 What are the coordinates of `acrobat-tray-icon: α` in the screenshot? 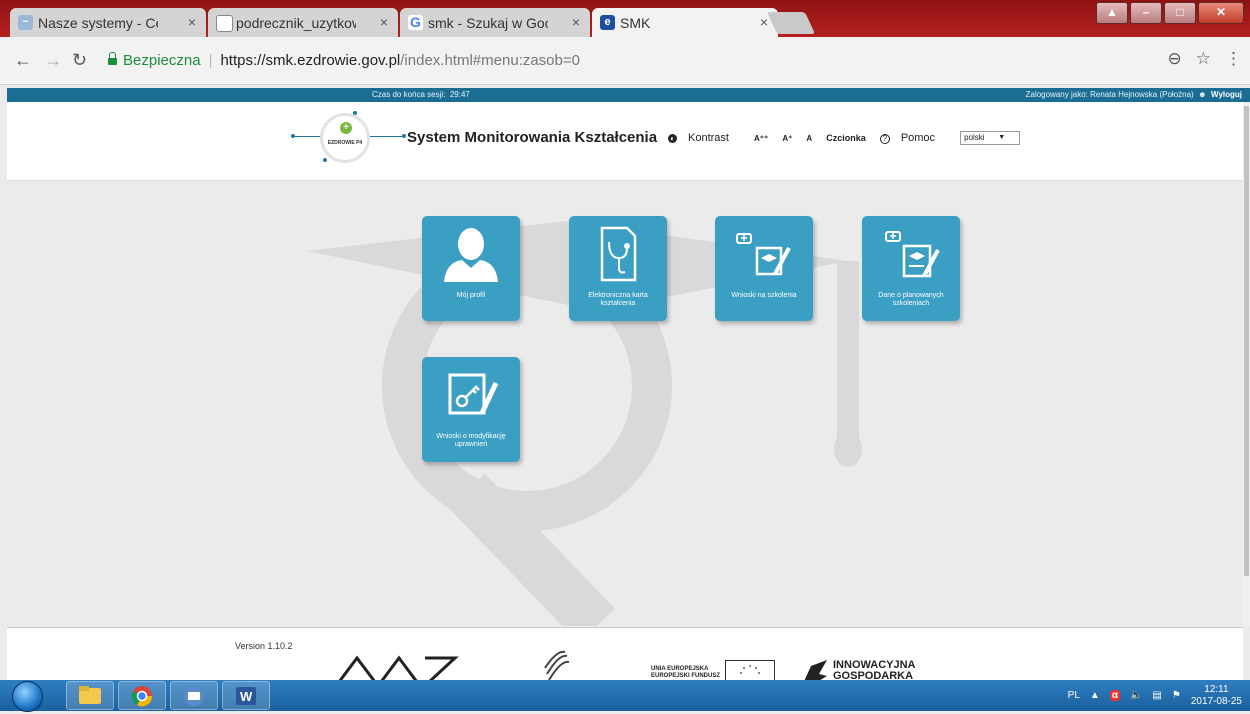 It's located at (1114, 695).